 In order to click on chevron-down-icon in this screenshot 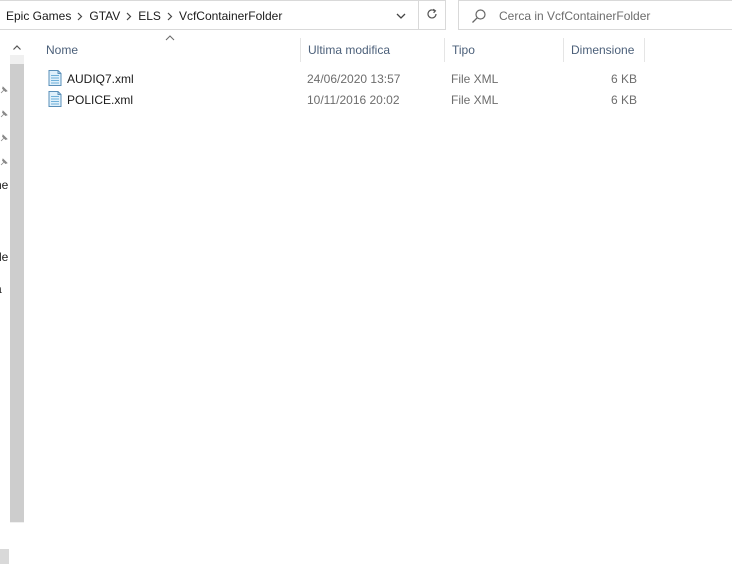, I will do `click(401, 15)`.